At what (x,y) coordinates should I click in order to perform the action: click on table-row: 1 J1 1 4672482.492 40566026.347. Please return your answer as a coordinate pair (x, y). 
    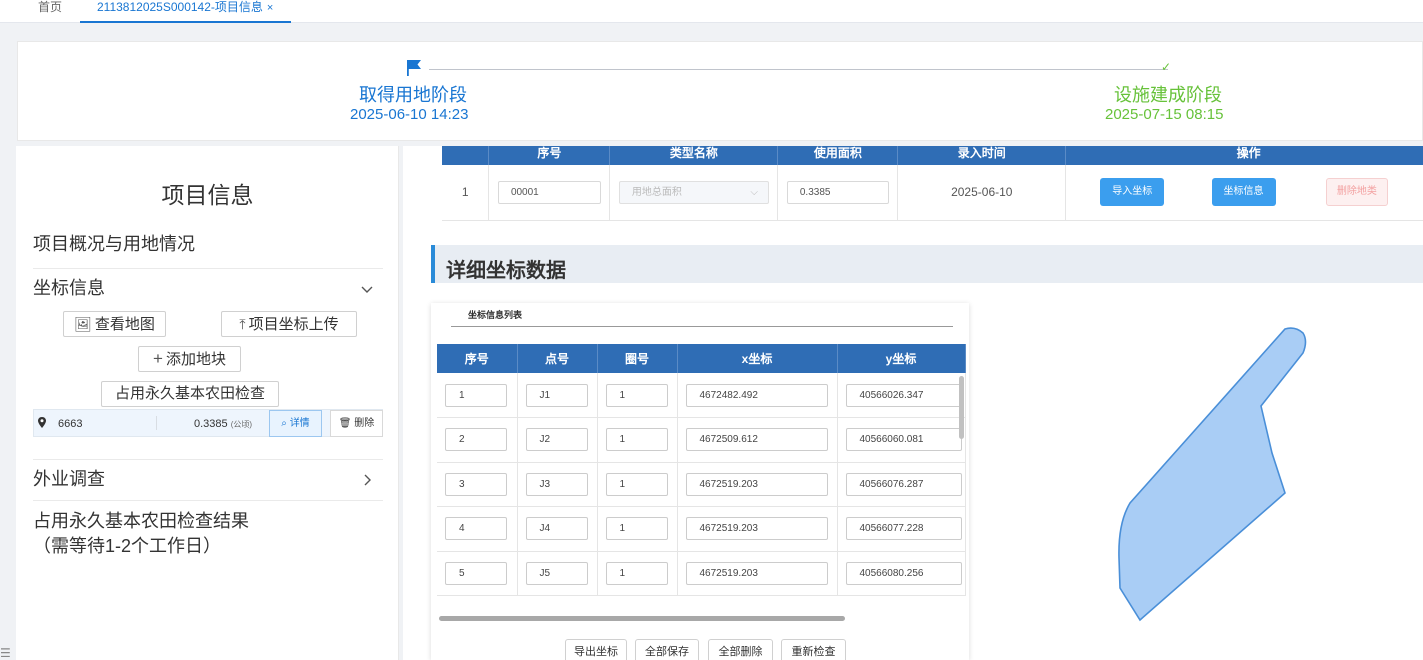
    Looking at the image, I should click on (701, 395).